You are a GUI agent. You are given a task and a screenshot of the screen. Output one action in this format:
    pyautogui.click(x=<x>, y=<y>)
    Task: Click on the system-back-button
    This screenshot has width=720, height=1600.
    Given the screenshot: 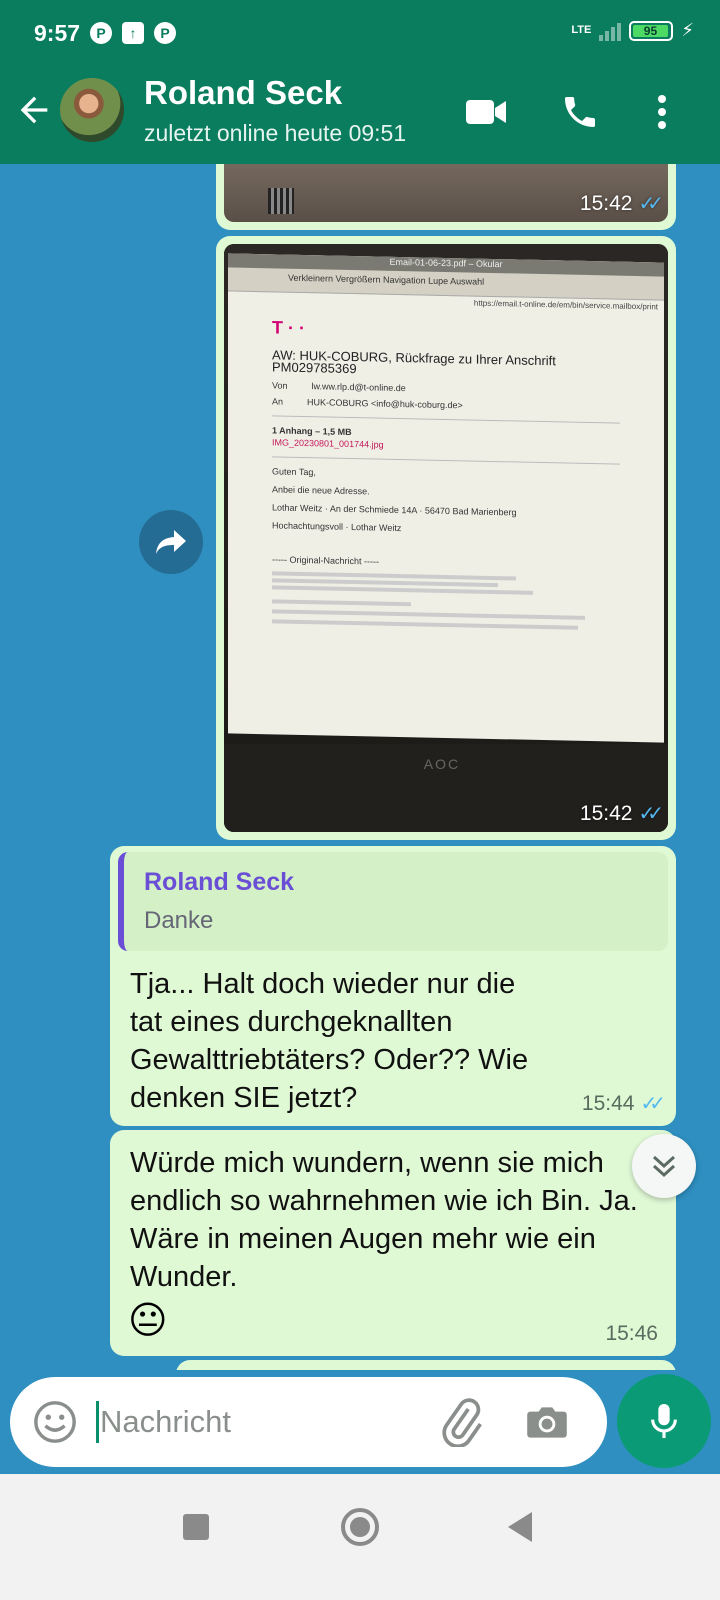 What is the action you would take?
    pyautogui.click(x=520, y=1527)
    